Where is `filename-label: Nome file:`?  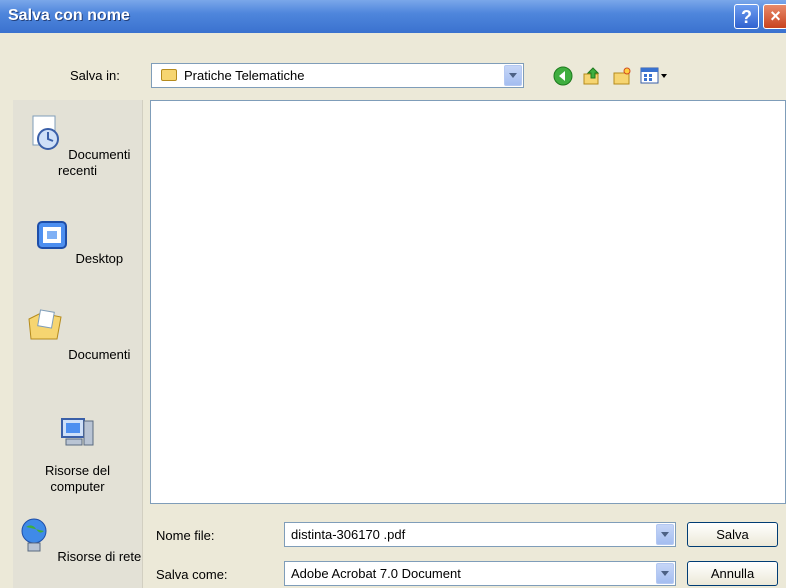 filename-label: Nome file: is located at coordinates (185, 535).